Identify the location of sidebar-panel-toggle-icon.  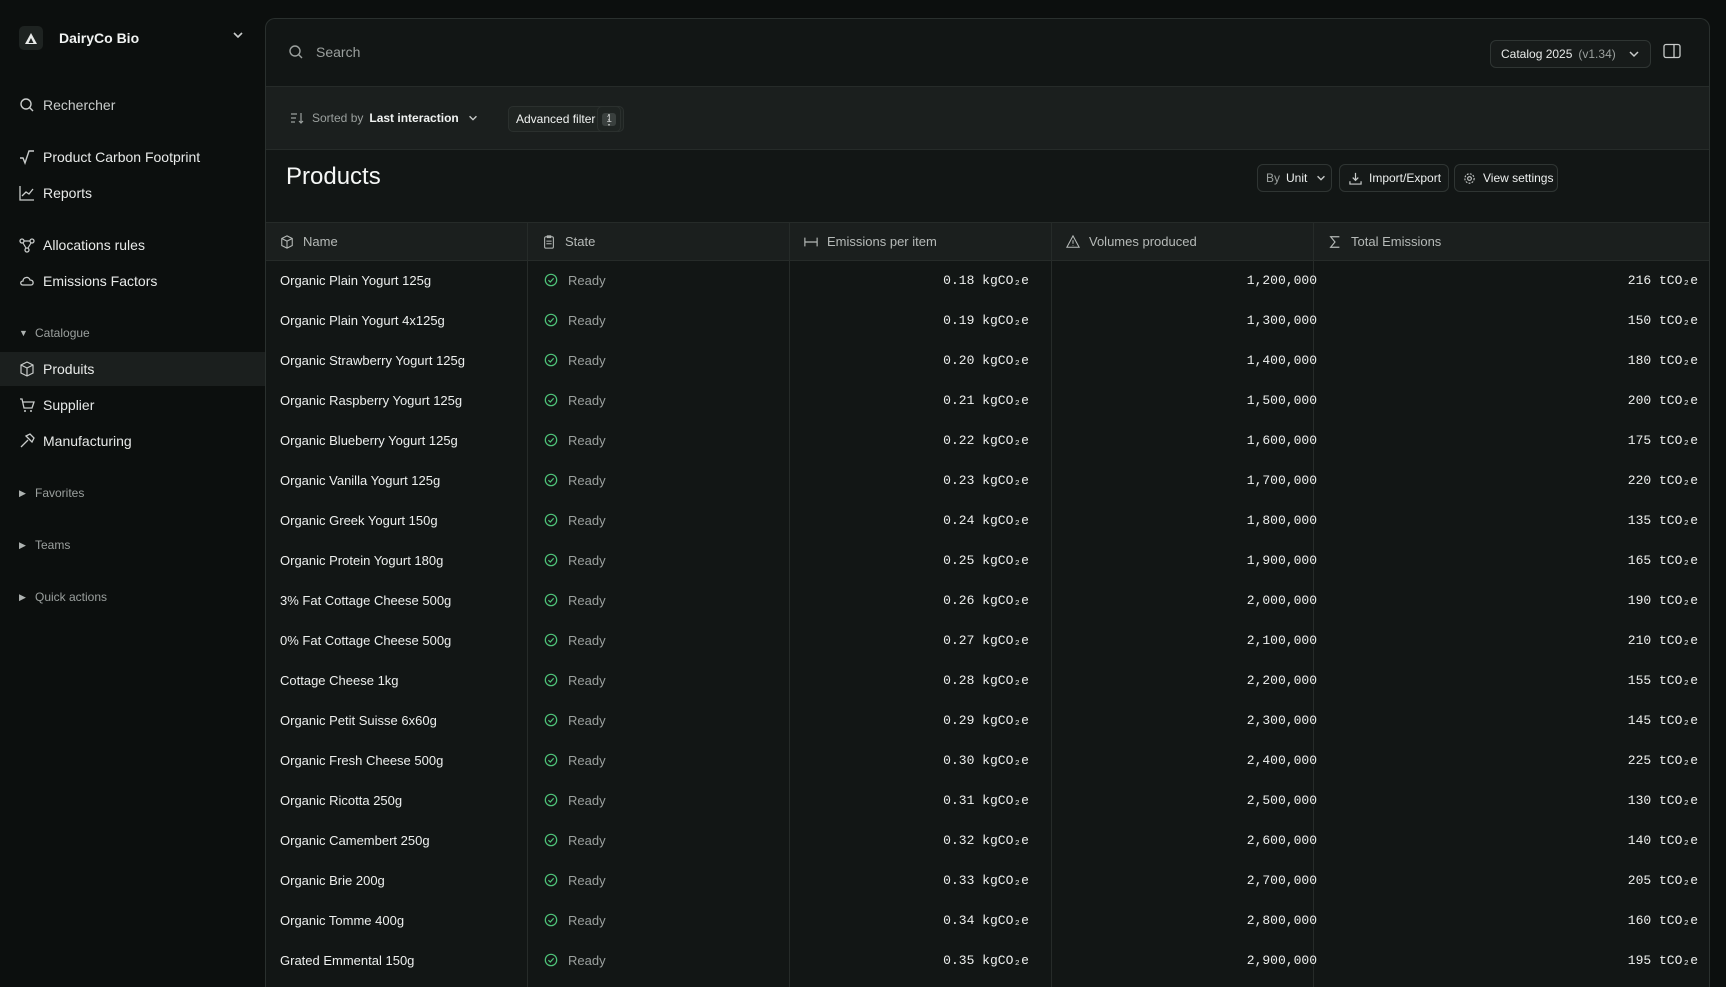
(1672, 51).